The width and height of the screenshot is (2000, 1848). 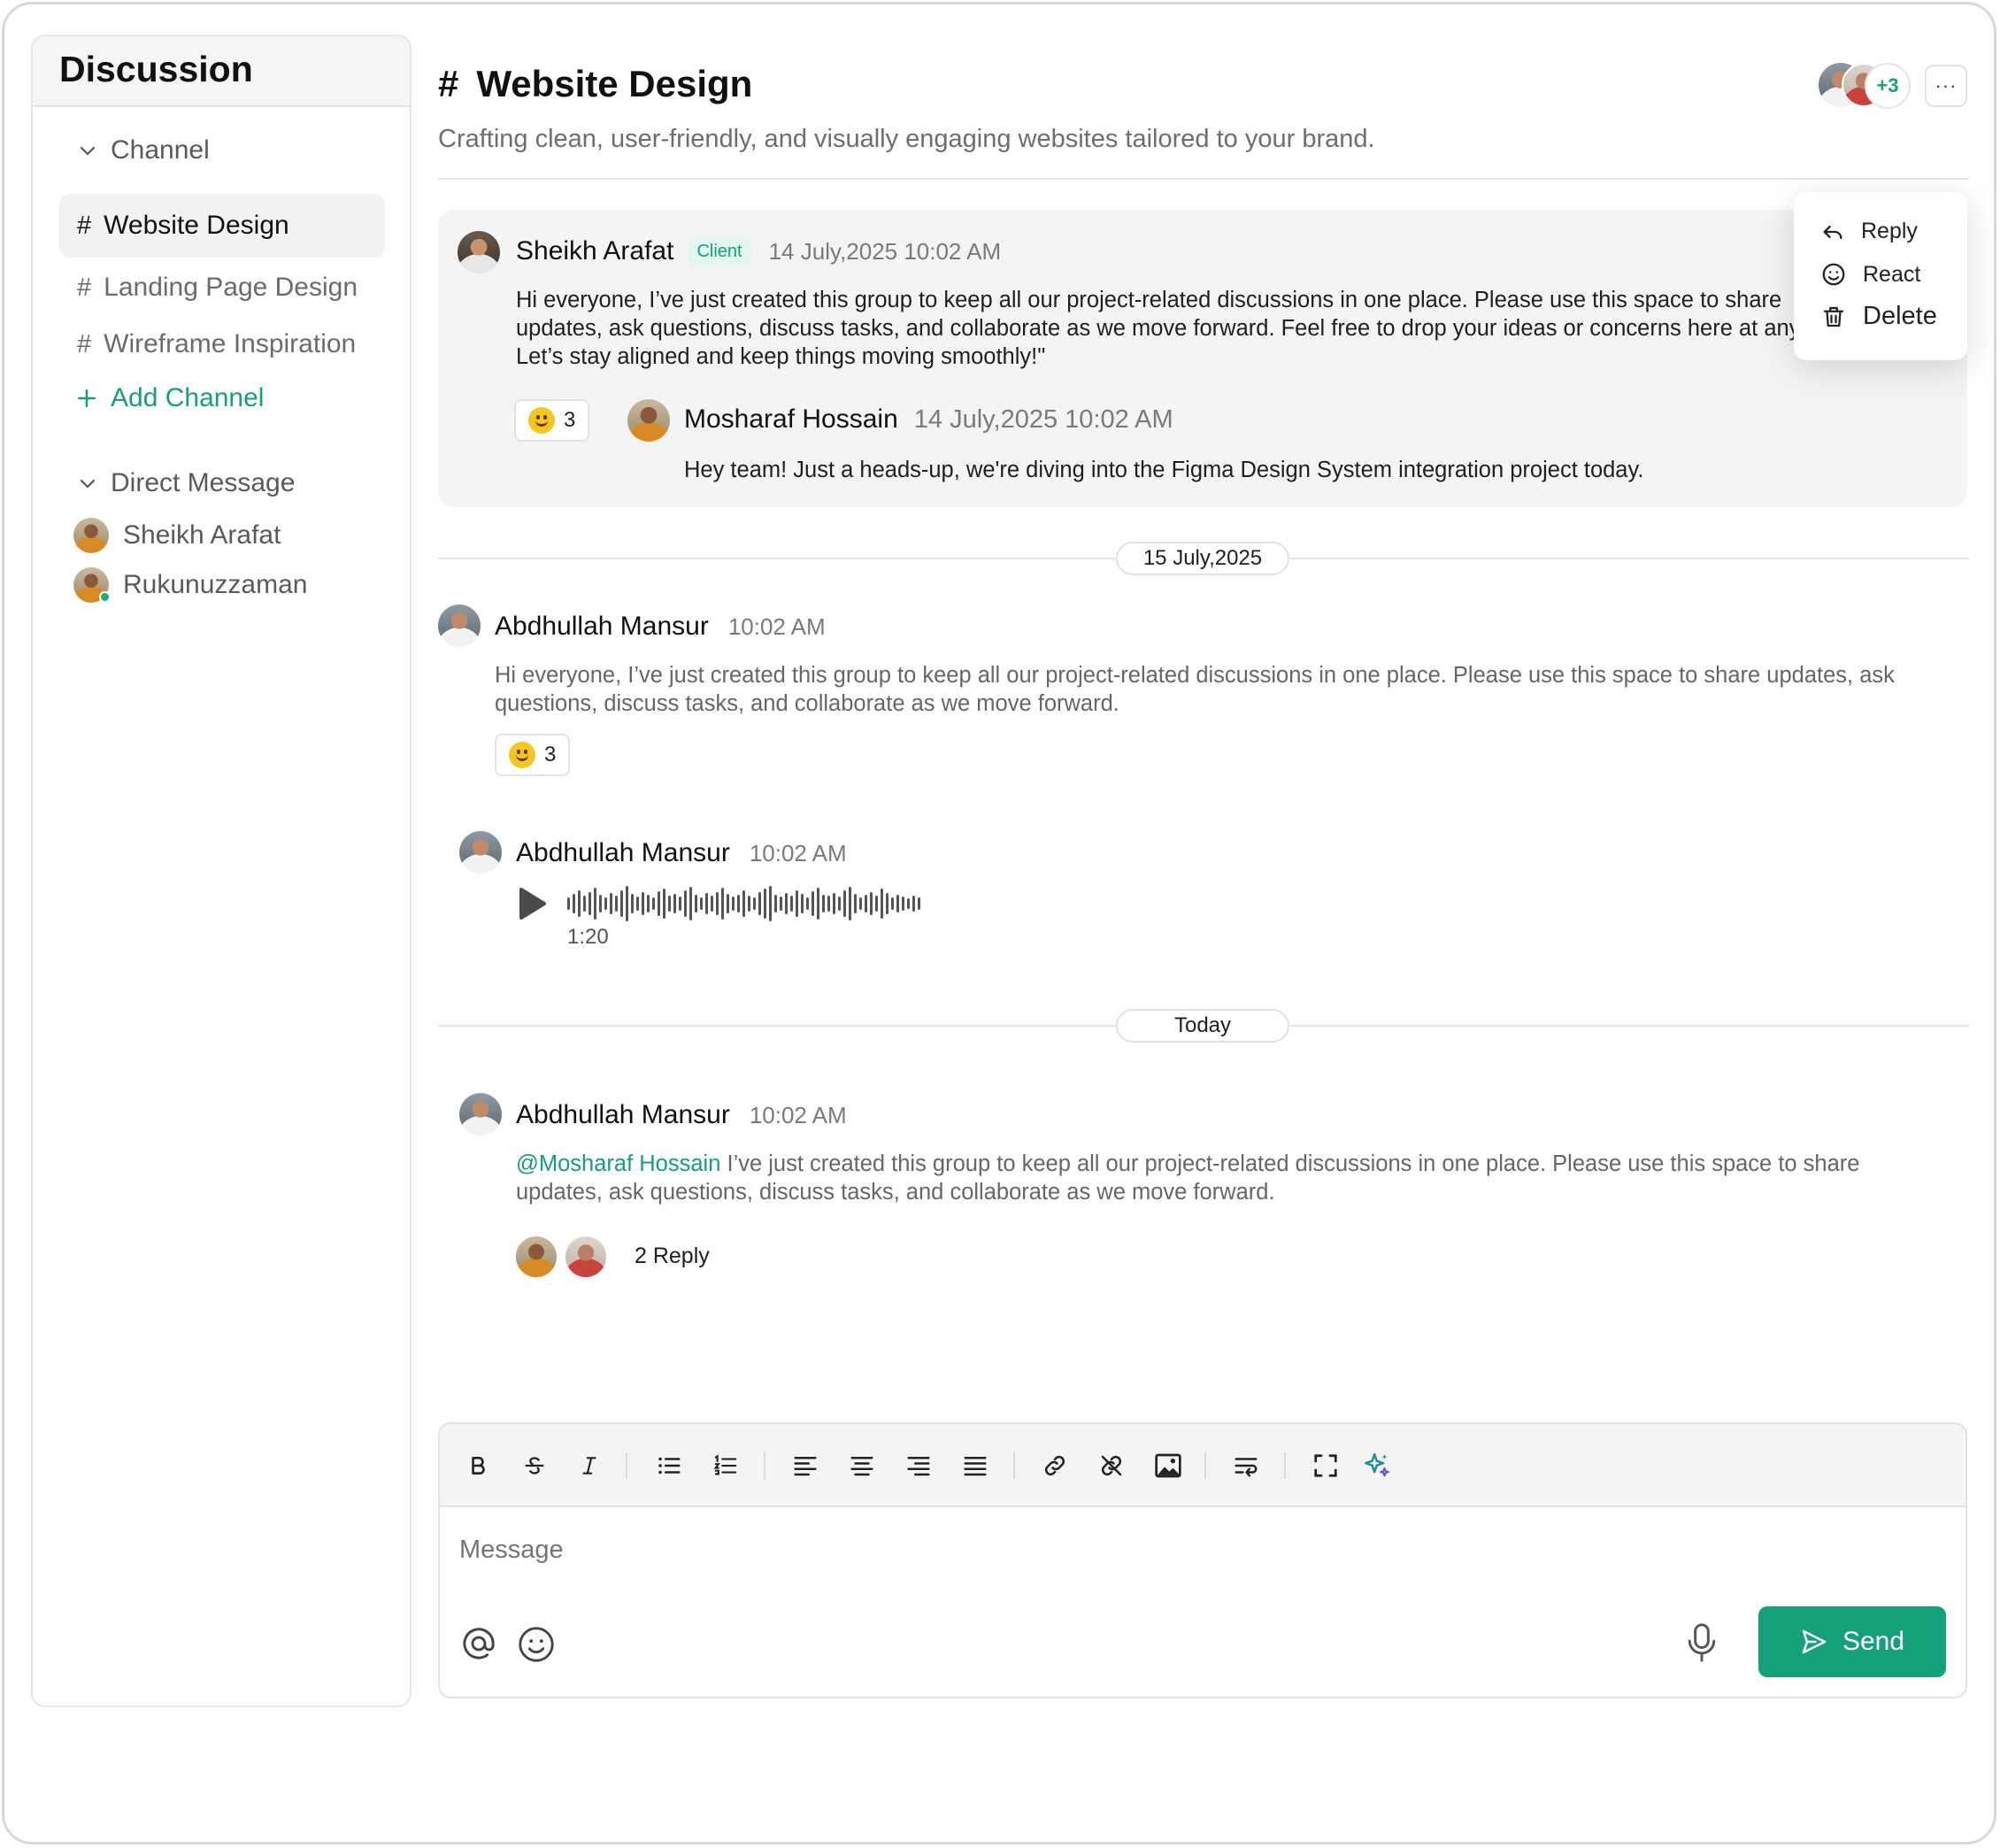 I want to click on message-time: 10:02 AM, so click(x=798, y=853).